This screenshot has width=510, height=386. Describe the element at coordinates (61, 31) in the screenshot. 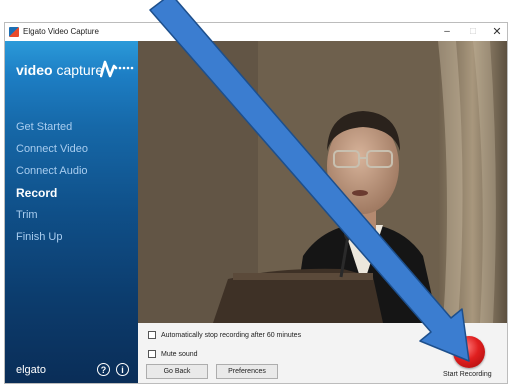

I see `window-title: Elgato Video Capture` at that location.